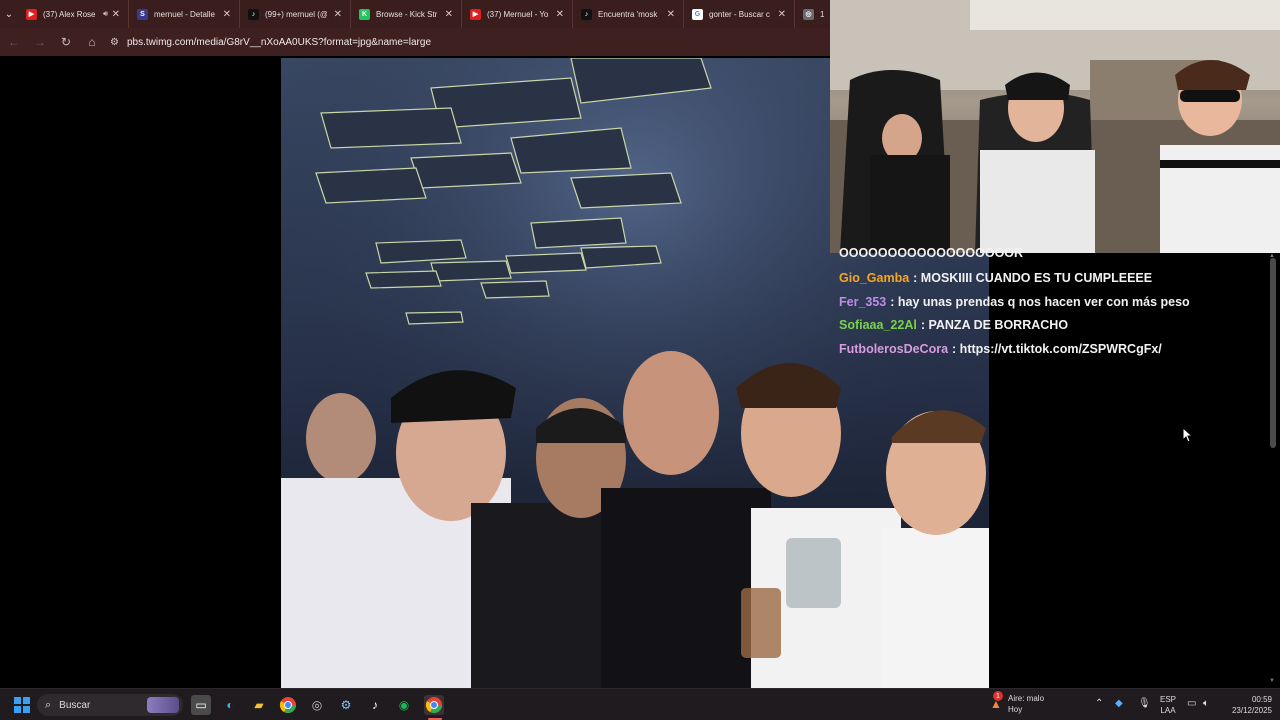  I want to click on edge-browser-icon: ◐, so click(230, 705).